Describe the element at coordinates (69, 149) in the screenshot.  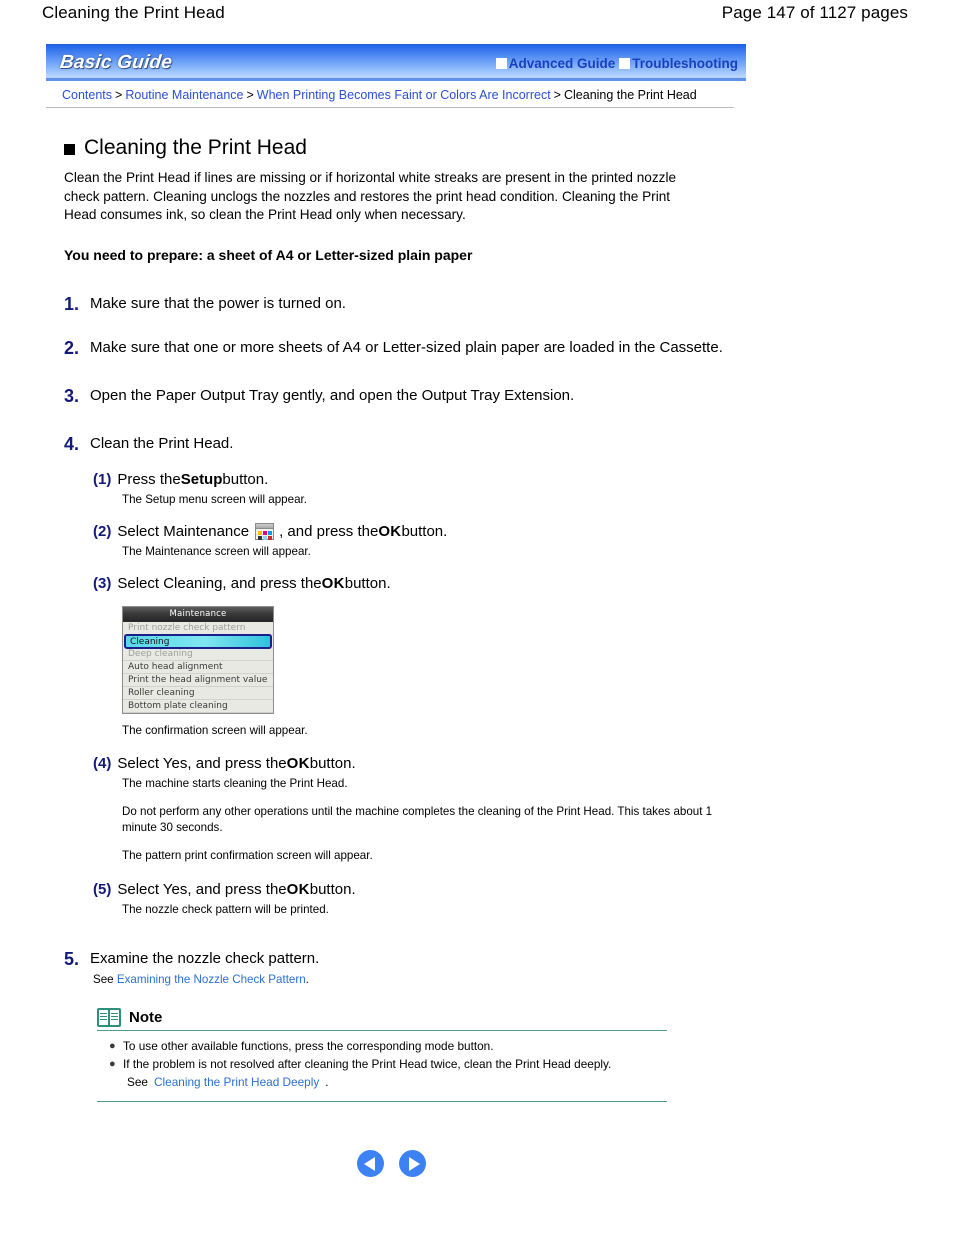
I see `bullet-square-icon` at that location.